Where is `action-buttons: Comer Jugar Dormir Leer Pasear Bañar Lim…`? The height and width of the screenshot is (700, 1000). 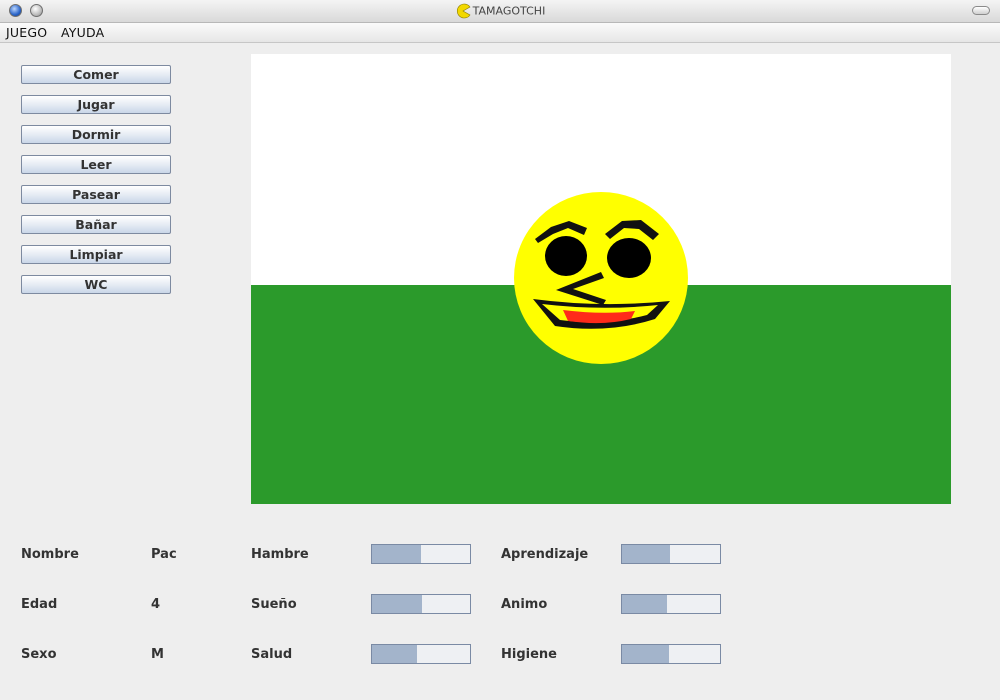
action-buttons: Comer Jugar Dormir Leer Pasear Bañar Lim… is located at coordinates (96, 185).